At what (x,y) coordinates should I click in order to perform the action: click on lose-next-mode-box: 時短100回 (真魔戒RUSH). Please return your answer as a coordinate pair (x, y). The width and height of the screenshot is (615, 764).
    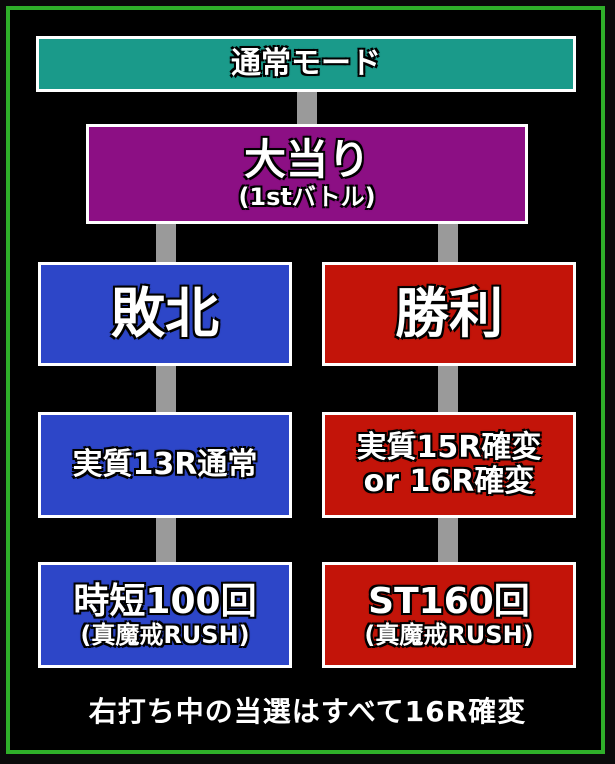
    Looking at the image, I should click on (165, 615).